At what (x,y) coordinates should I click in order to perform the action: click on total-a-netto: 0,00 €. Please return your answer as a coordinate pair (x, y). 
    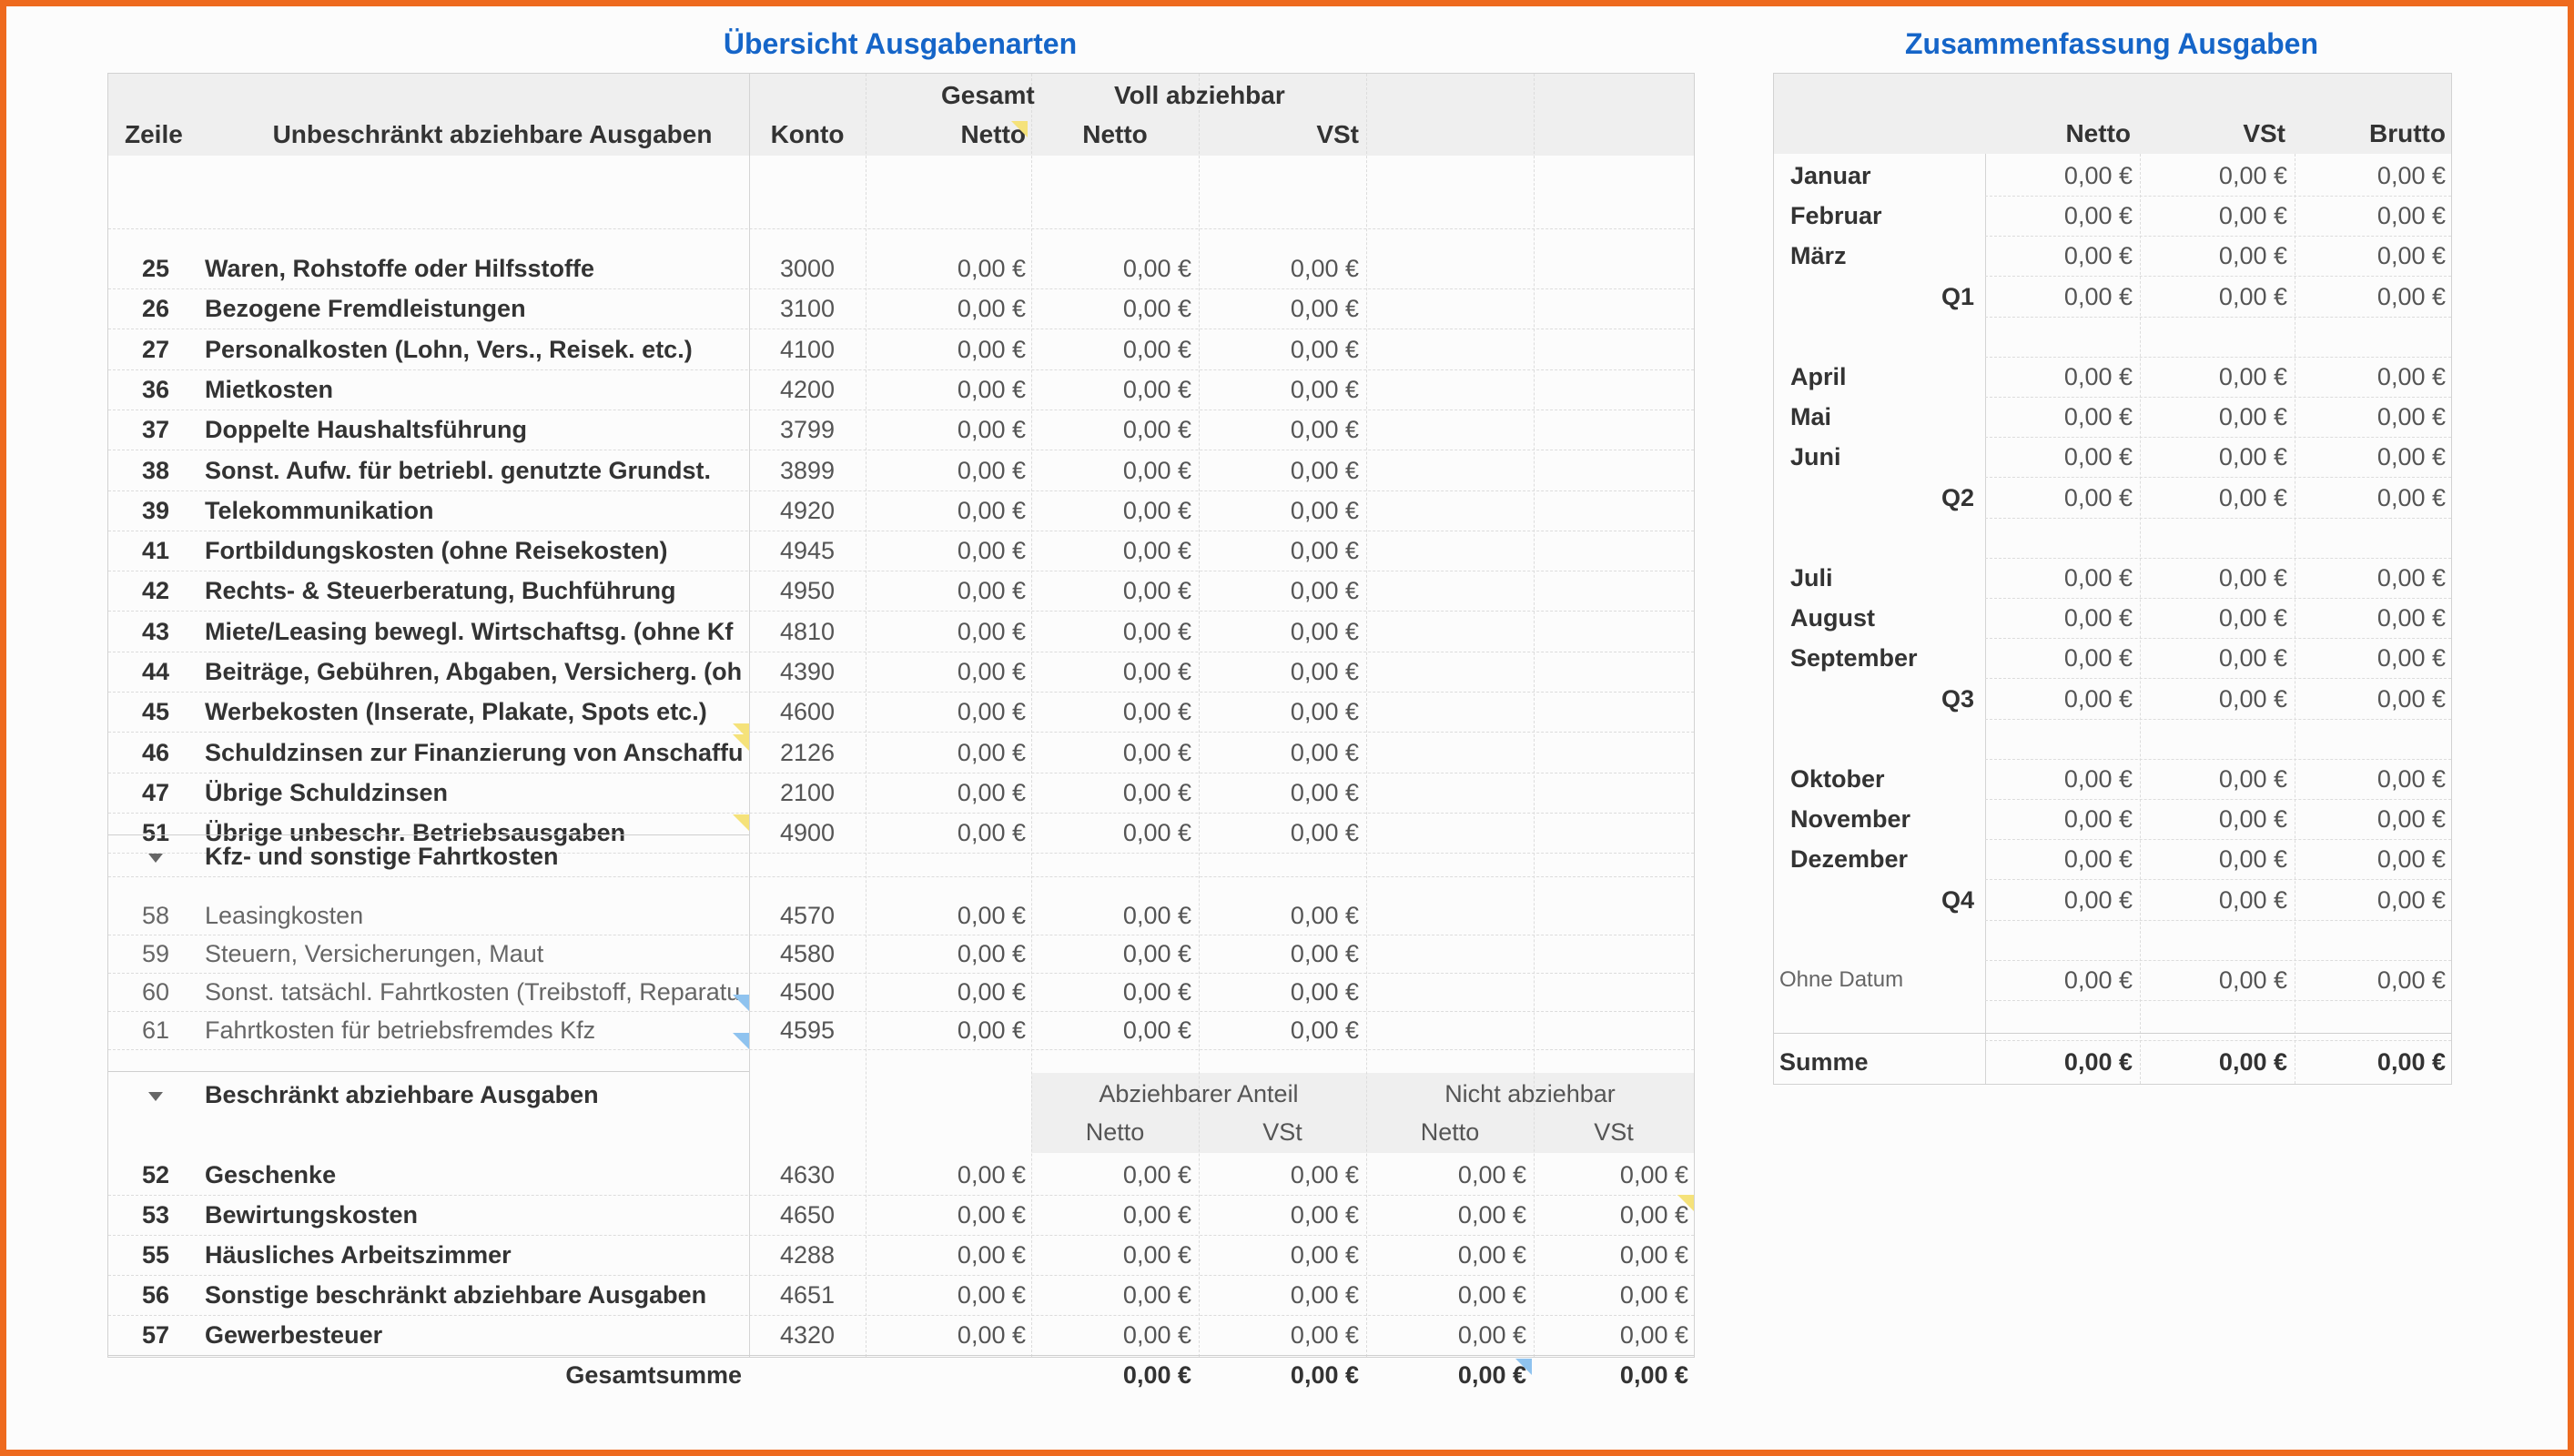
    Looking at the image, I should click on (1111, 1375).